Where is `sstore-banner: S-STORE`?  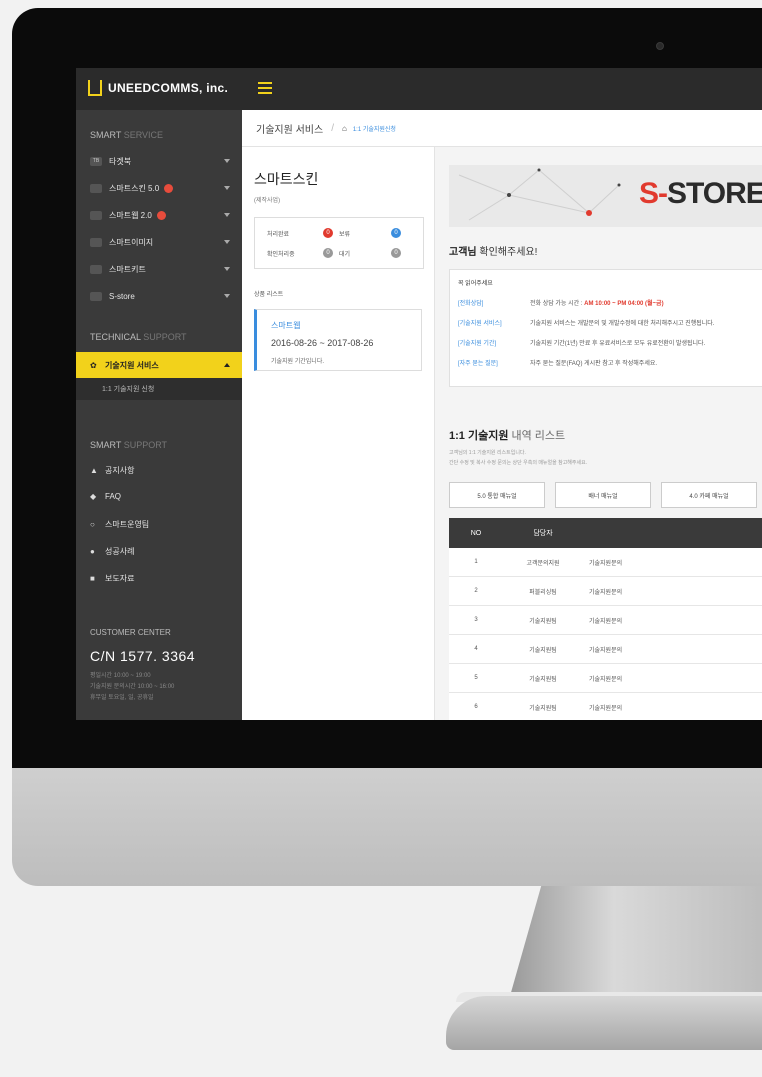
sstore-banner: S-STORE is located at coordinates (605, 196).